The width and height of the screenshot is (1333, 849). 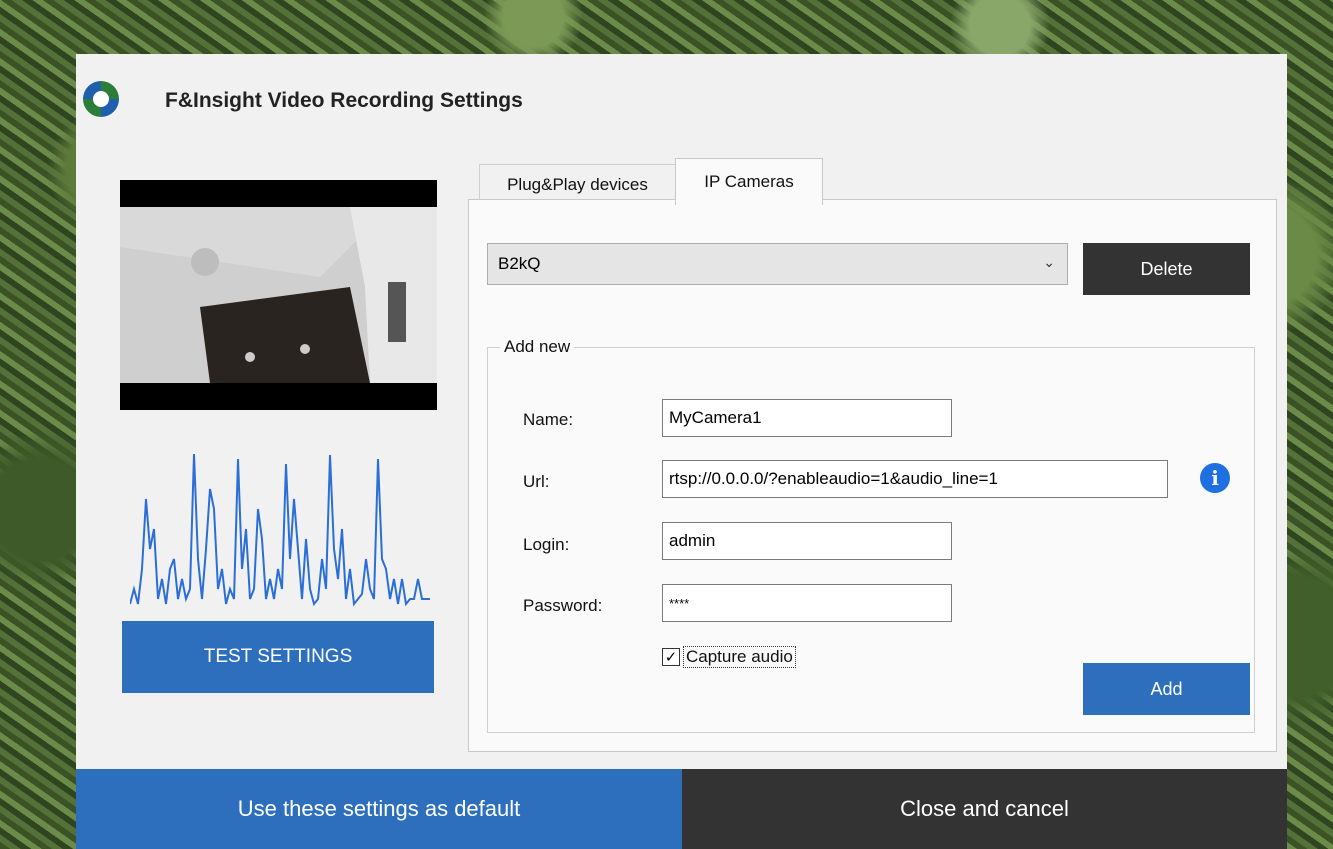 I want to click on use-as-default-button: Use these settings as default, so click(x=379, y=809).